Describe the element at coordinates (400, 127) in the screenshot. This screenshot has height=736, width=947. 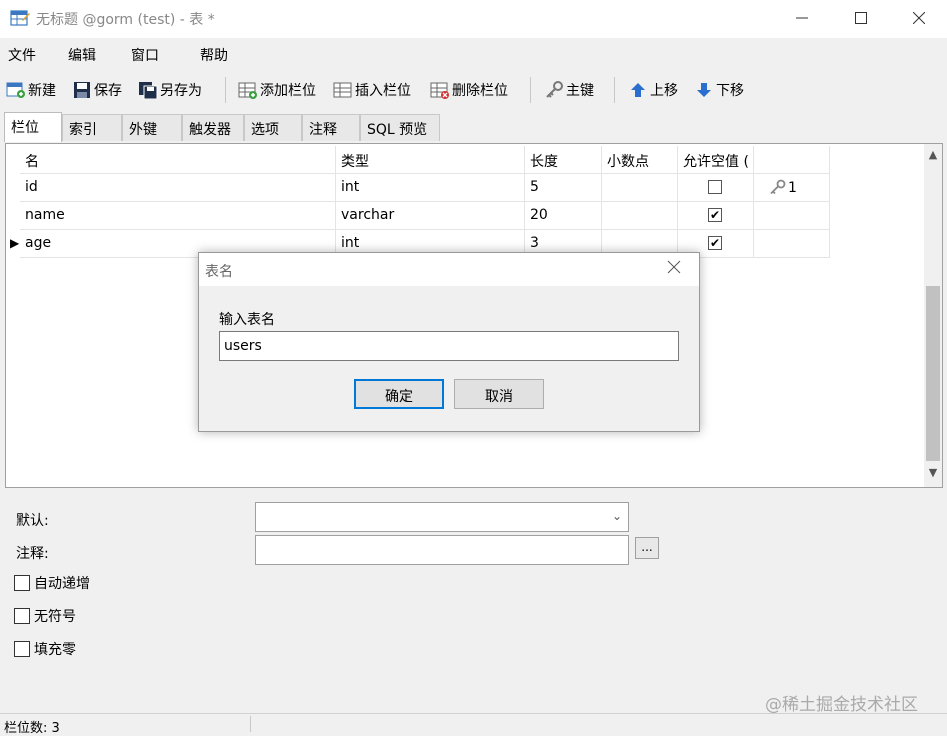
I see `tab-sql-preview: SQL 预览` at that location.